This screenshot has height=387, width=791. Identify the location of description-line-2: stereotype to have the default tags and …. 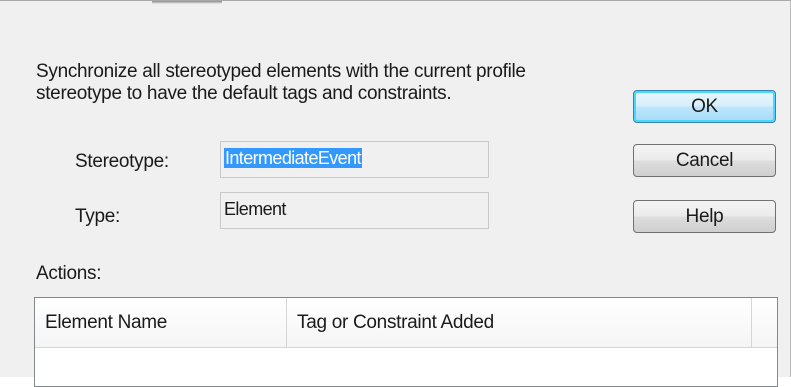
(244, 93).